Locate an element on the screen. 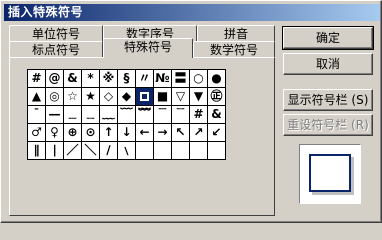 This screenshot has height=240, width=382. symbol-cell: 〓 is located at coordinates (181, 79).